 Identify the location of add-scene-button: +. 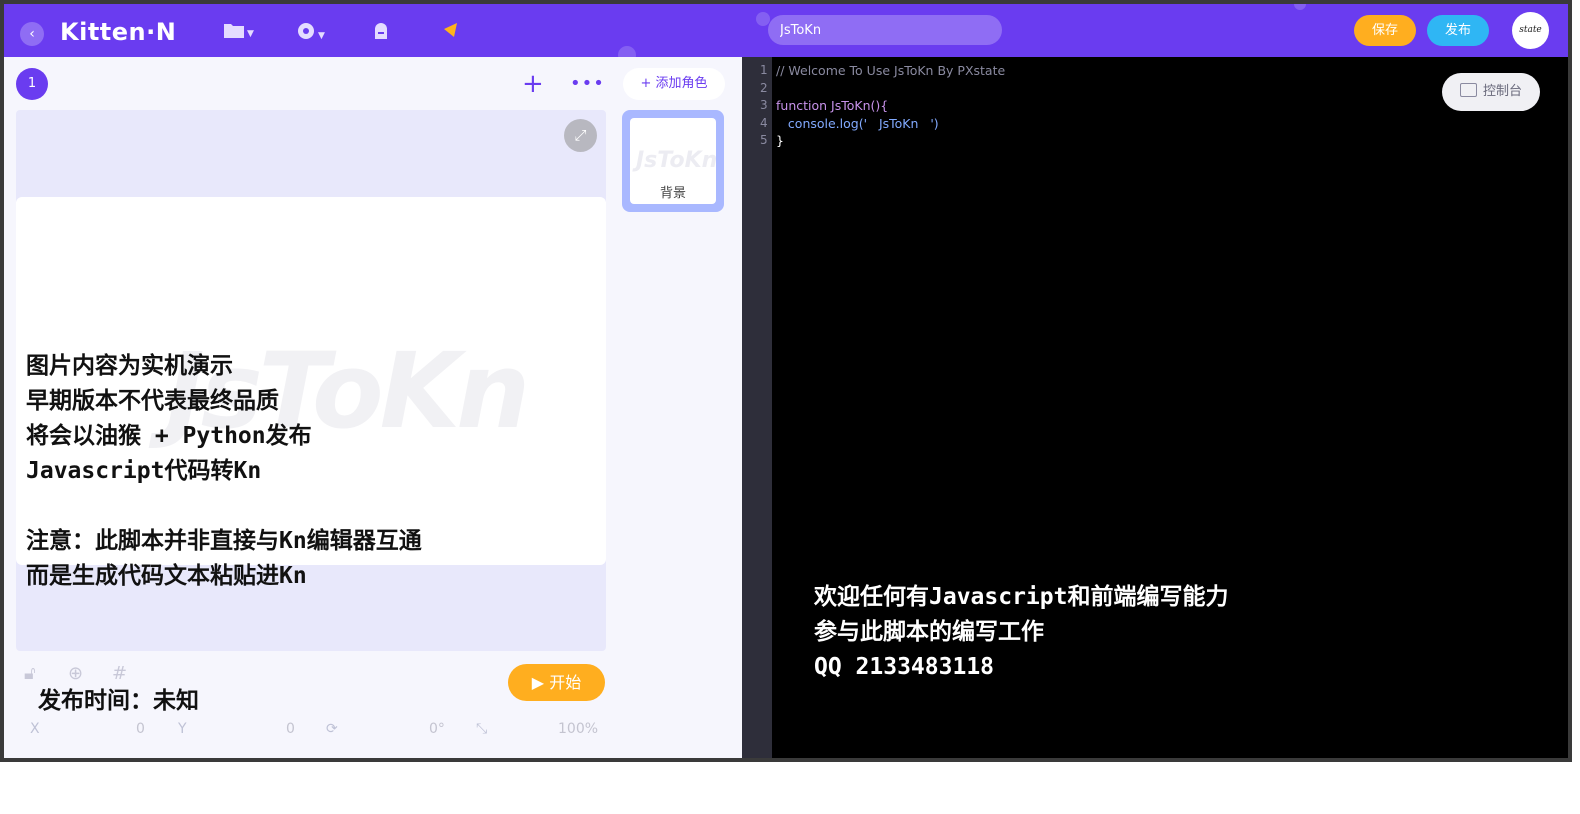
(533, 84).